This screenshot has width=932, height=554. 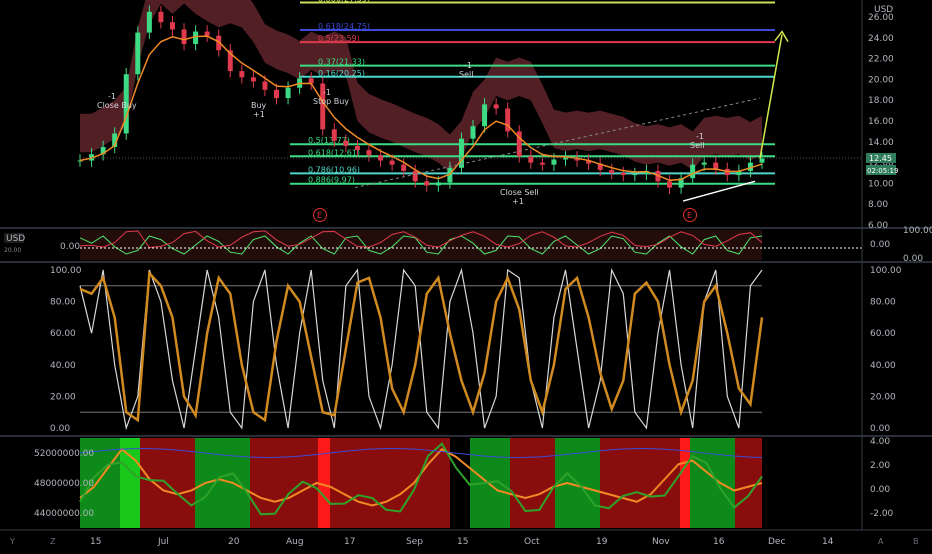 What do you see at coordinates (334, 152) in the screenshot?
I see `fib-label-6: 0.618(12.61)` at bounding box center [334, 152].